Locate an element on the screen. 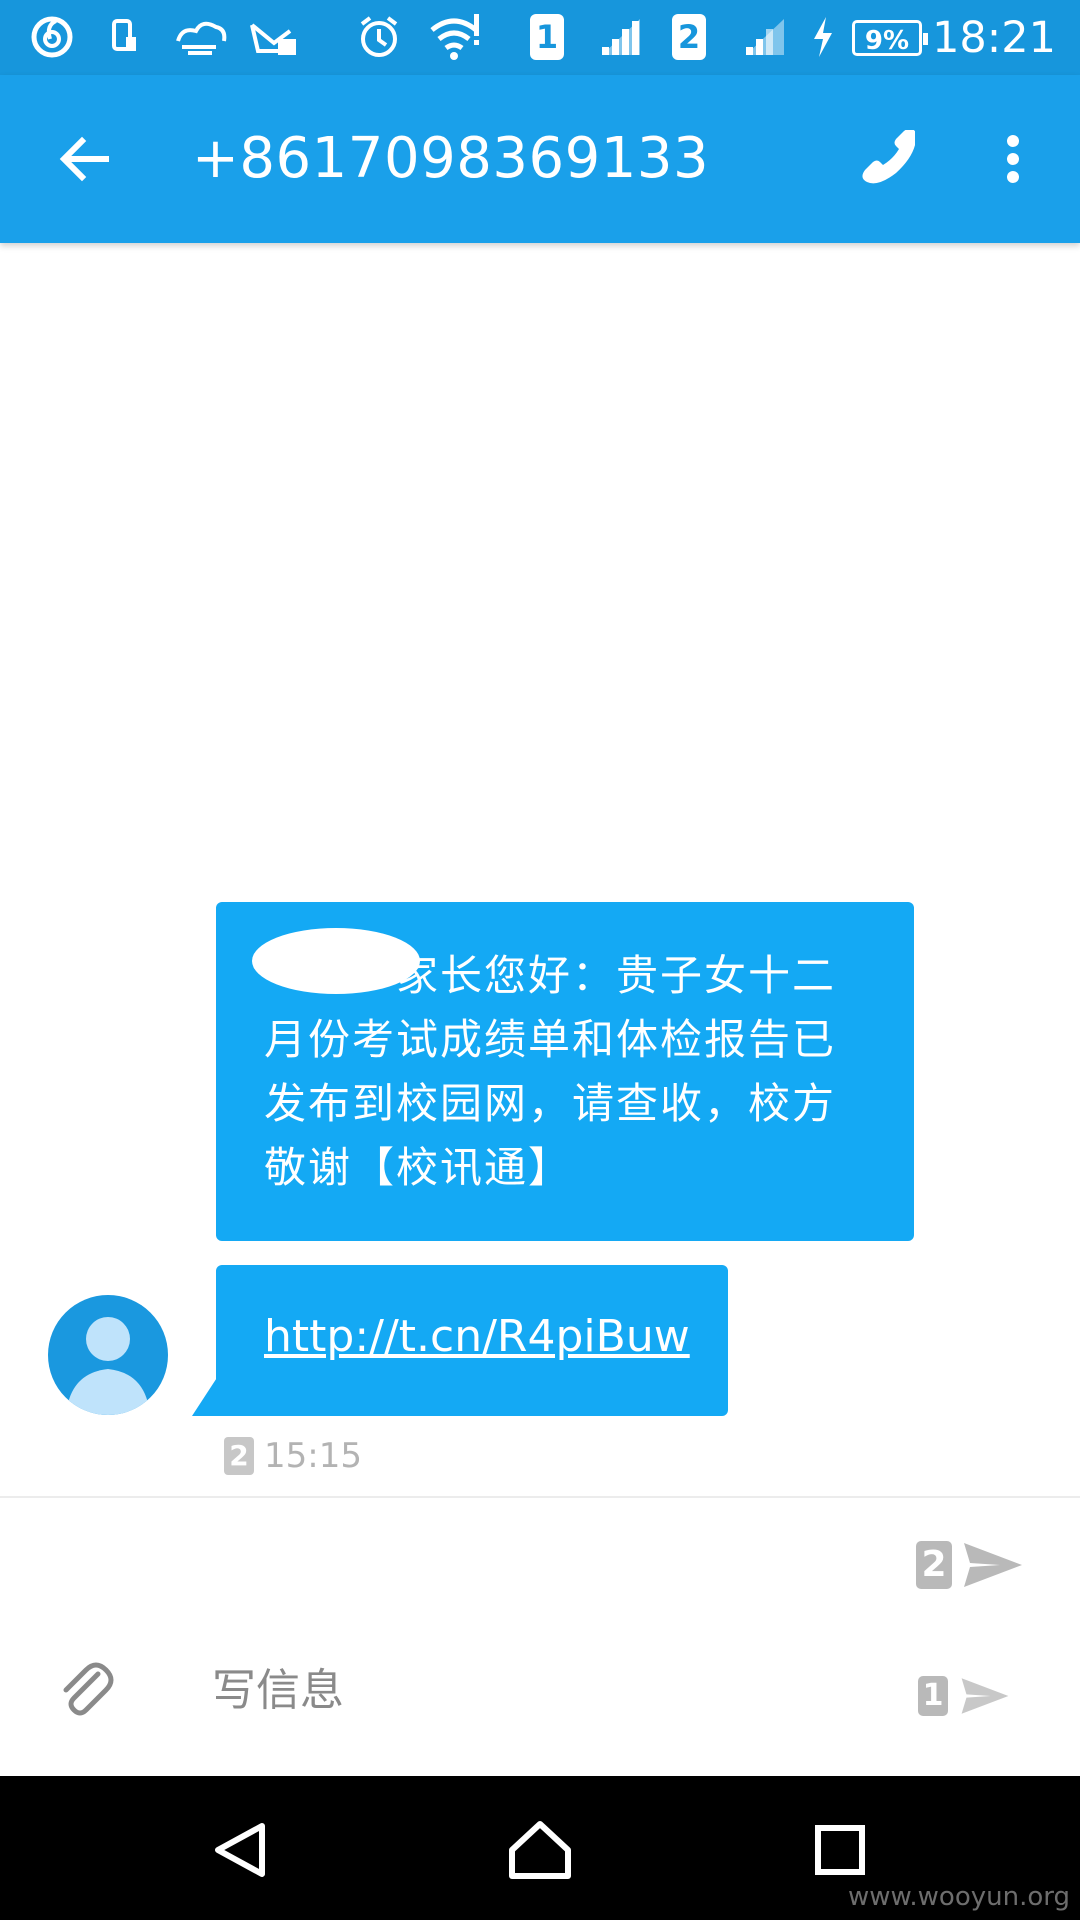 The image size is (1080, 1920). send-sim1-button: 1 is located at coordinates (964, 1696).